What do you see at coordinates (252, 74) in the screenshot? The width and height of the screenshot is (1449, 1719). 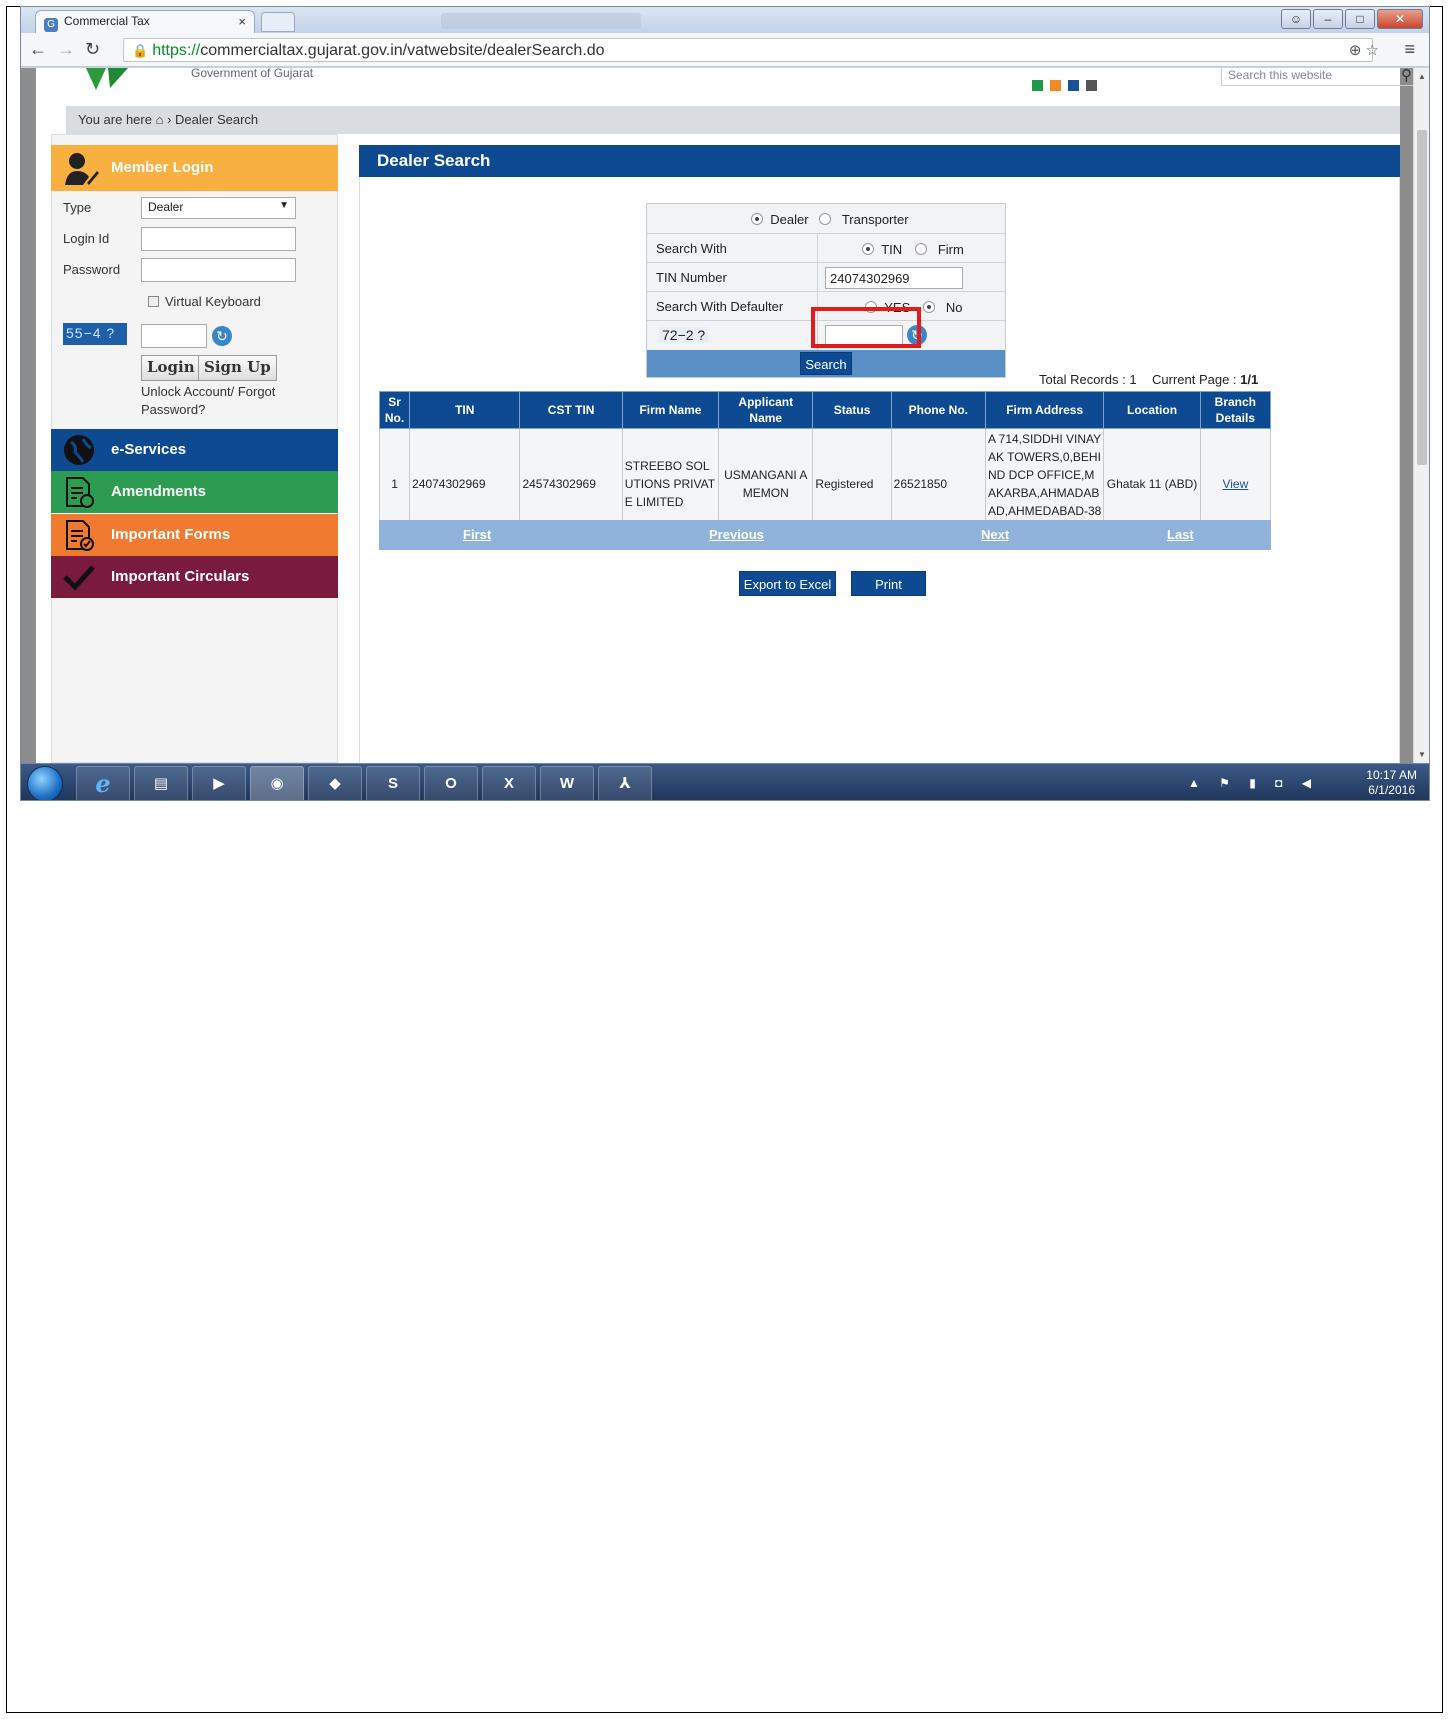 I see `gov-text: Government of Gujarat` at bounding box center [252, 74].